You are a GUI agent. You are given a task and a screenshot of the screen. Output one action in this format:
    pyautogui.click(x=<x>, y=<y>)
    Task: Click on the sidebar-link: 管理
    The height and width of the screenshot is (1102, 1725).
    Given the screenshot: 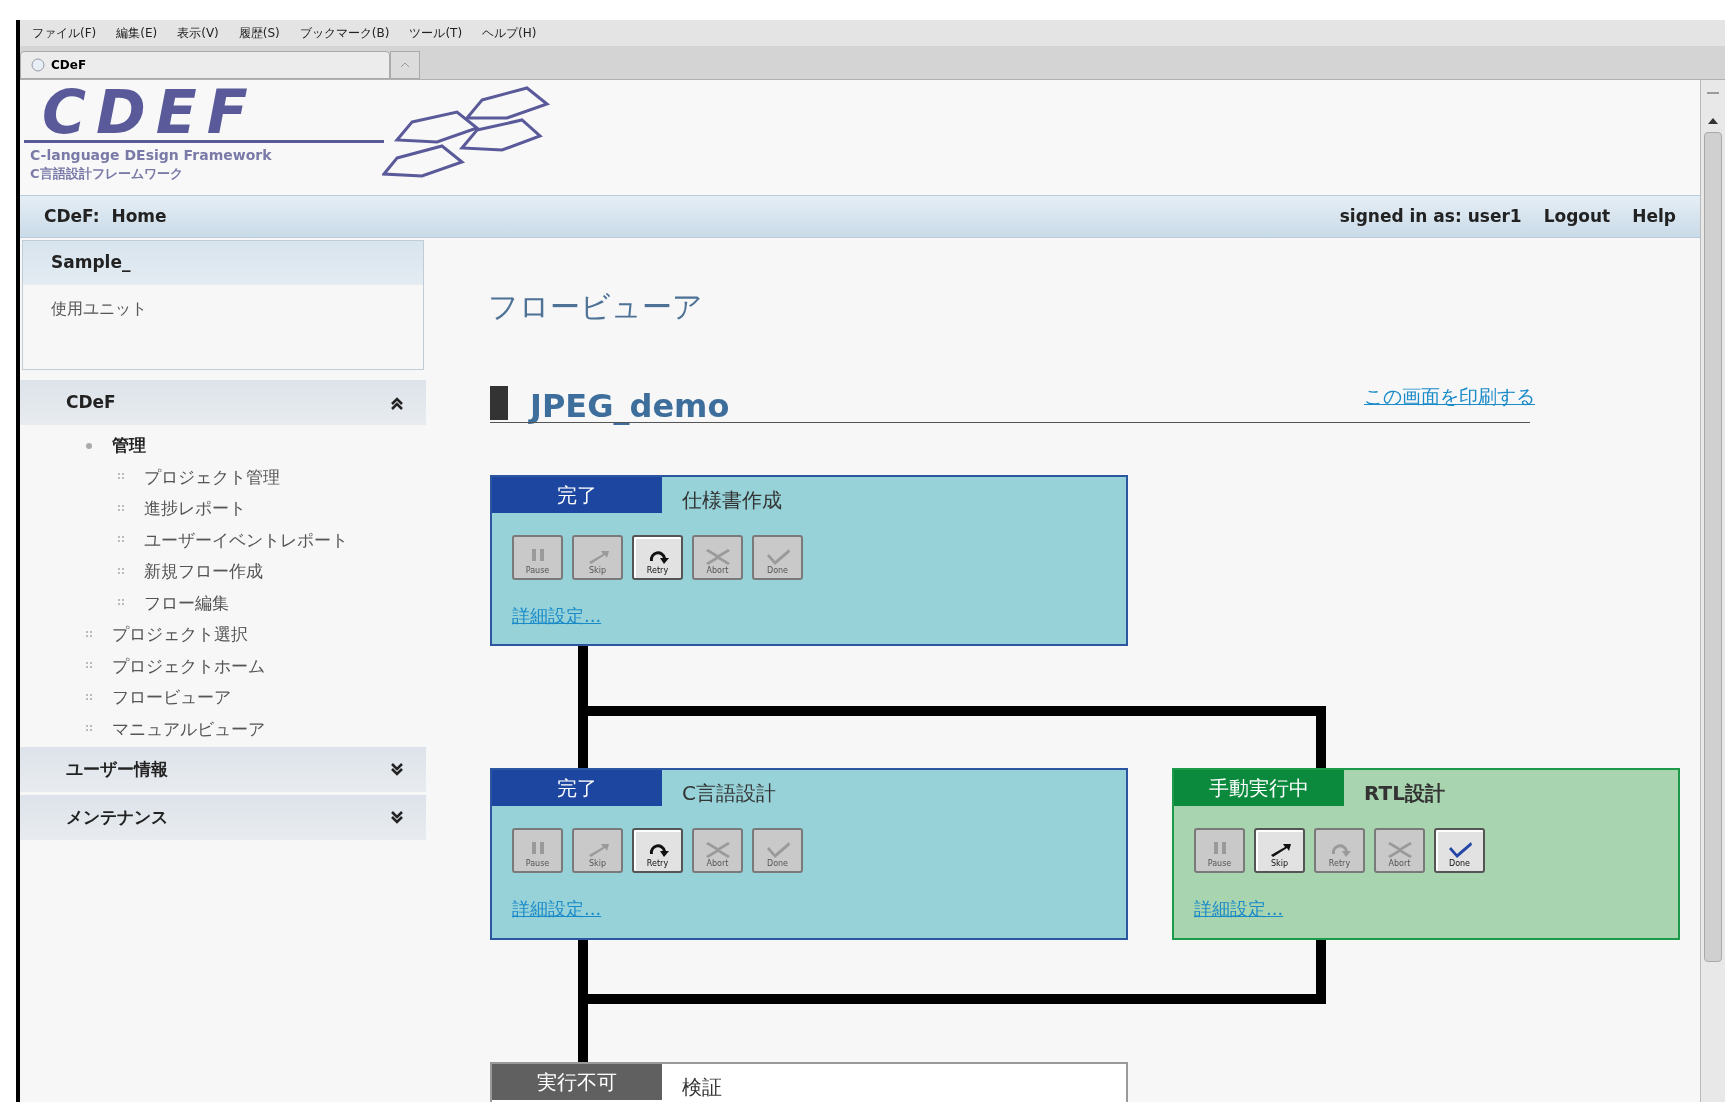 What is the action you would take?
    pyautogui.click(x=129, y=446)
    